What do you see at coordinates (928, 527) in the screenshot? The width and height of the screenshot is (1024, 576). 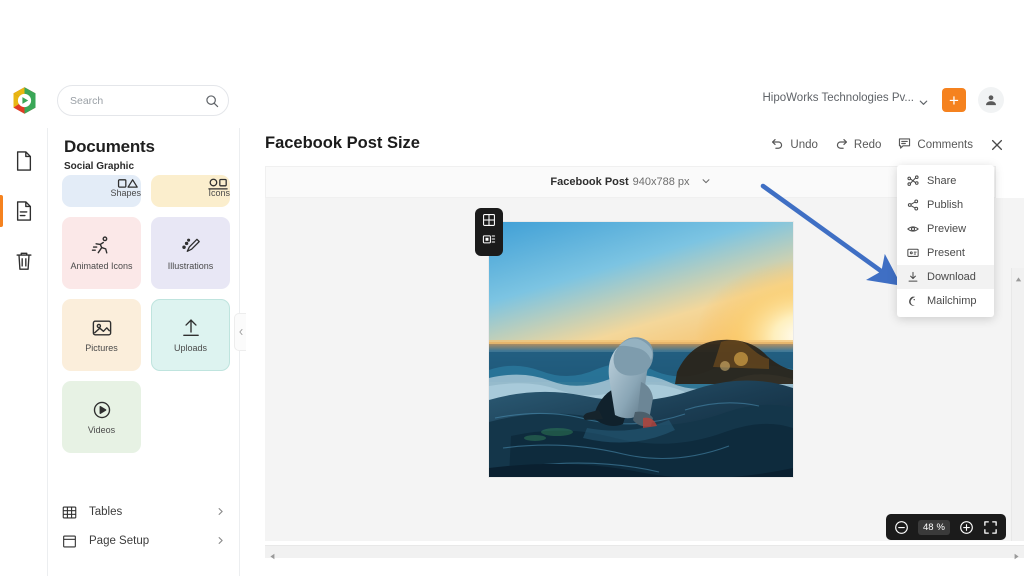 I see `zoom-level-value: 48` at bounding box center [928, 527].